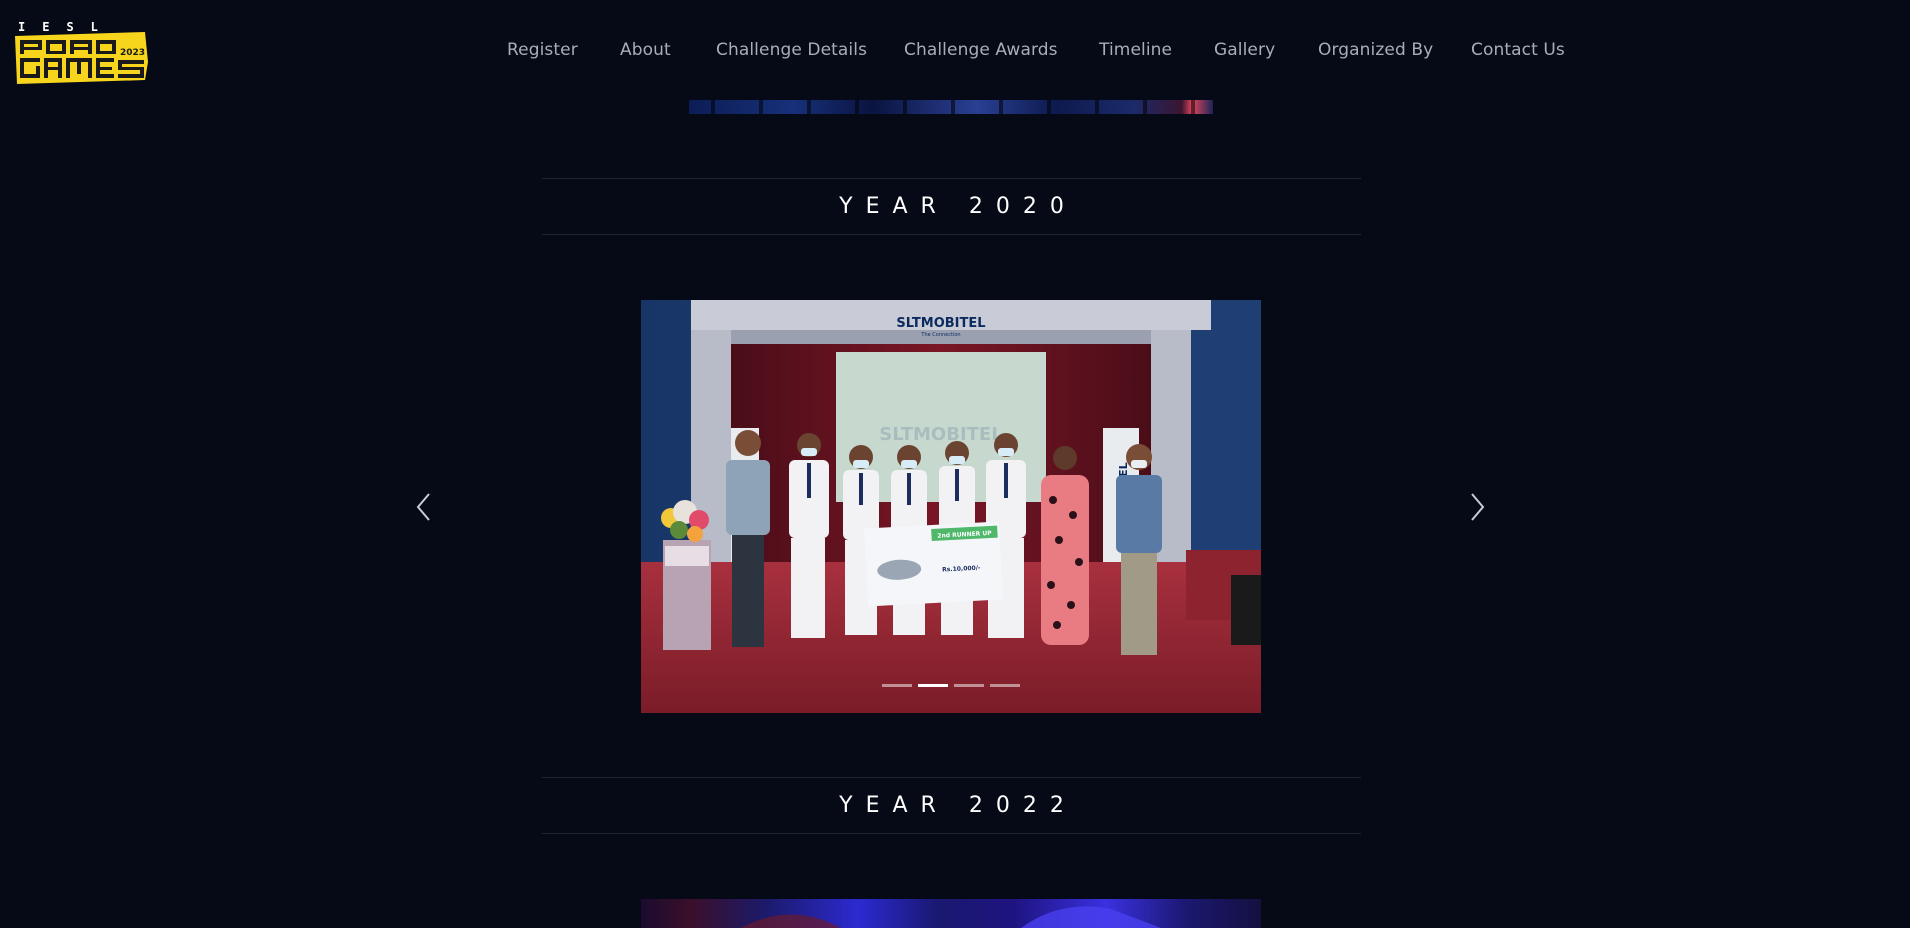  Describe the element at coordinates (542, 50) in the screenshot. I see `nav-register: Register` at that location.